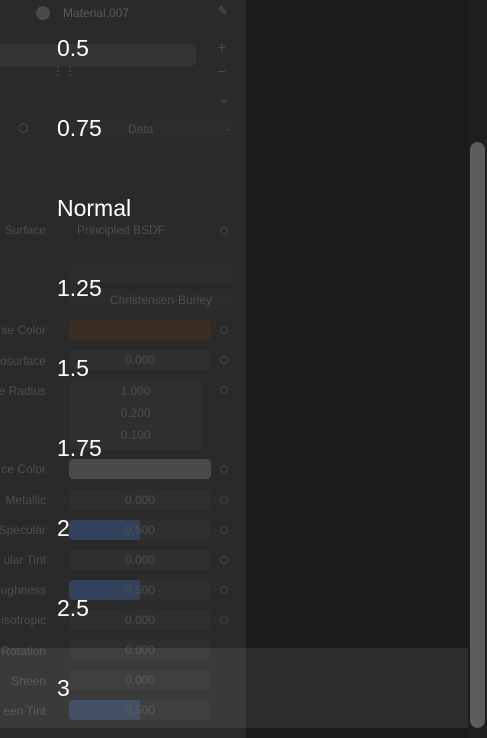 Image resolution: width=487 pixels, height=738 pixels. I want to click on speed-option-3: 3, so click(234, 688).